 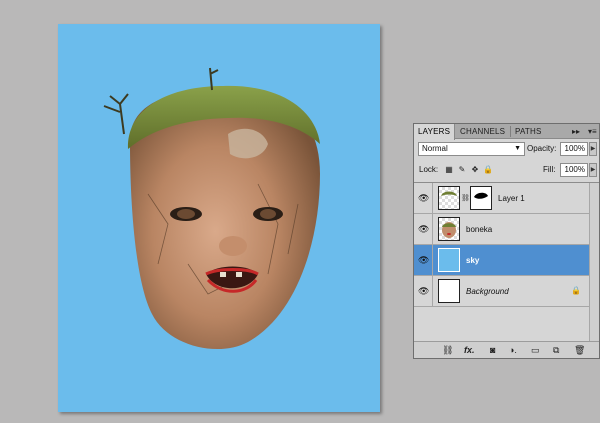 I want to click on mask-shape-icon, so click(x=481, y=195).